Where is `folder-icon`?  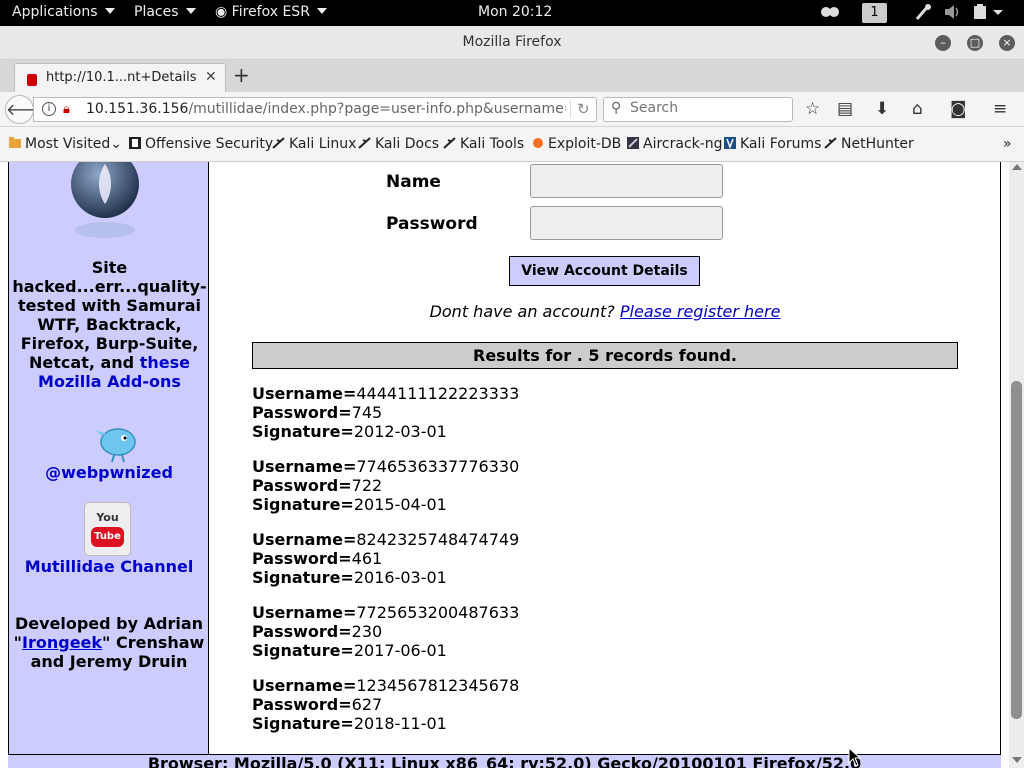
folder-icon is located at coordinates (15, 142).